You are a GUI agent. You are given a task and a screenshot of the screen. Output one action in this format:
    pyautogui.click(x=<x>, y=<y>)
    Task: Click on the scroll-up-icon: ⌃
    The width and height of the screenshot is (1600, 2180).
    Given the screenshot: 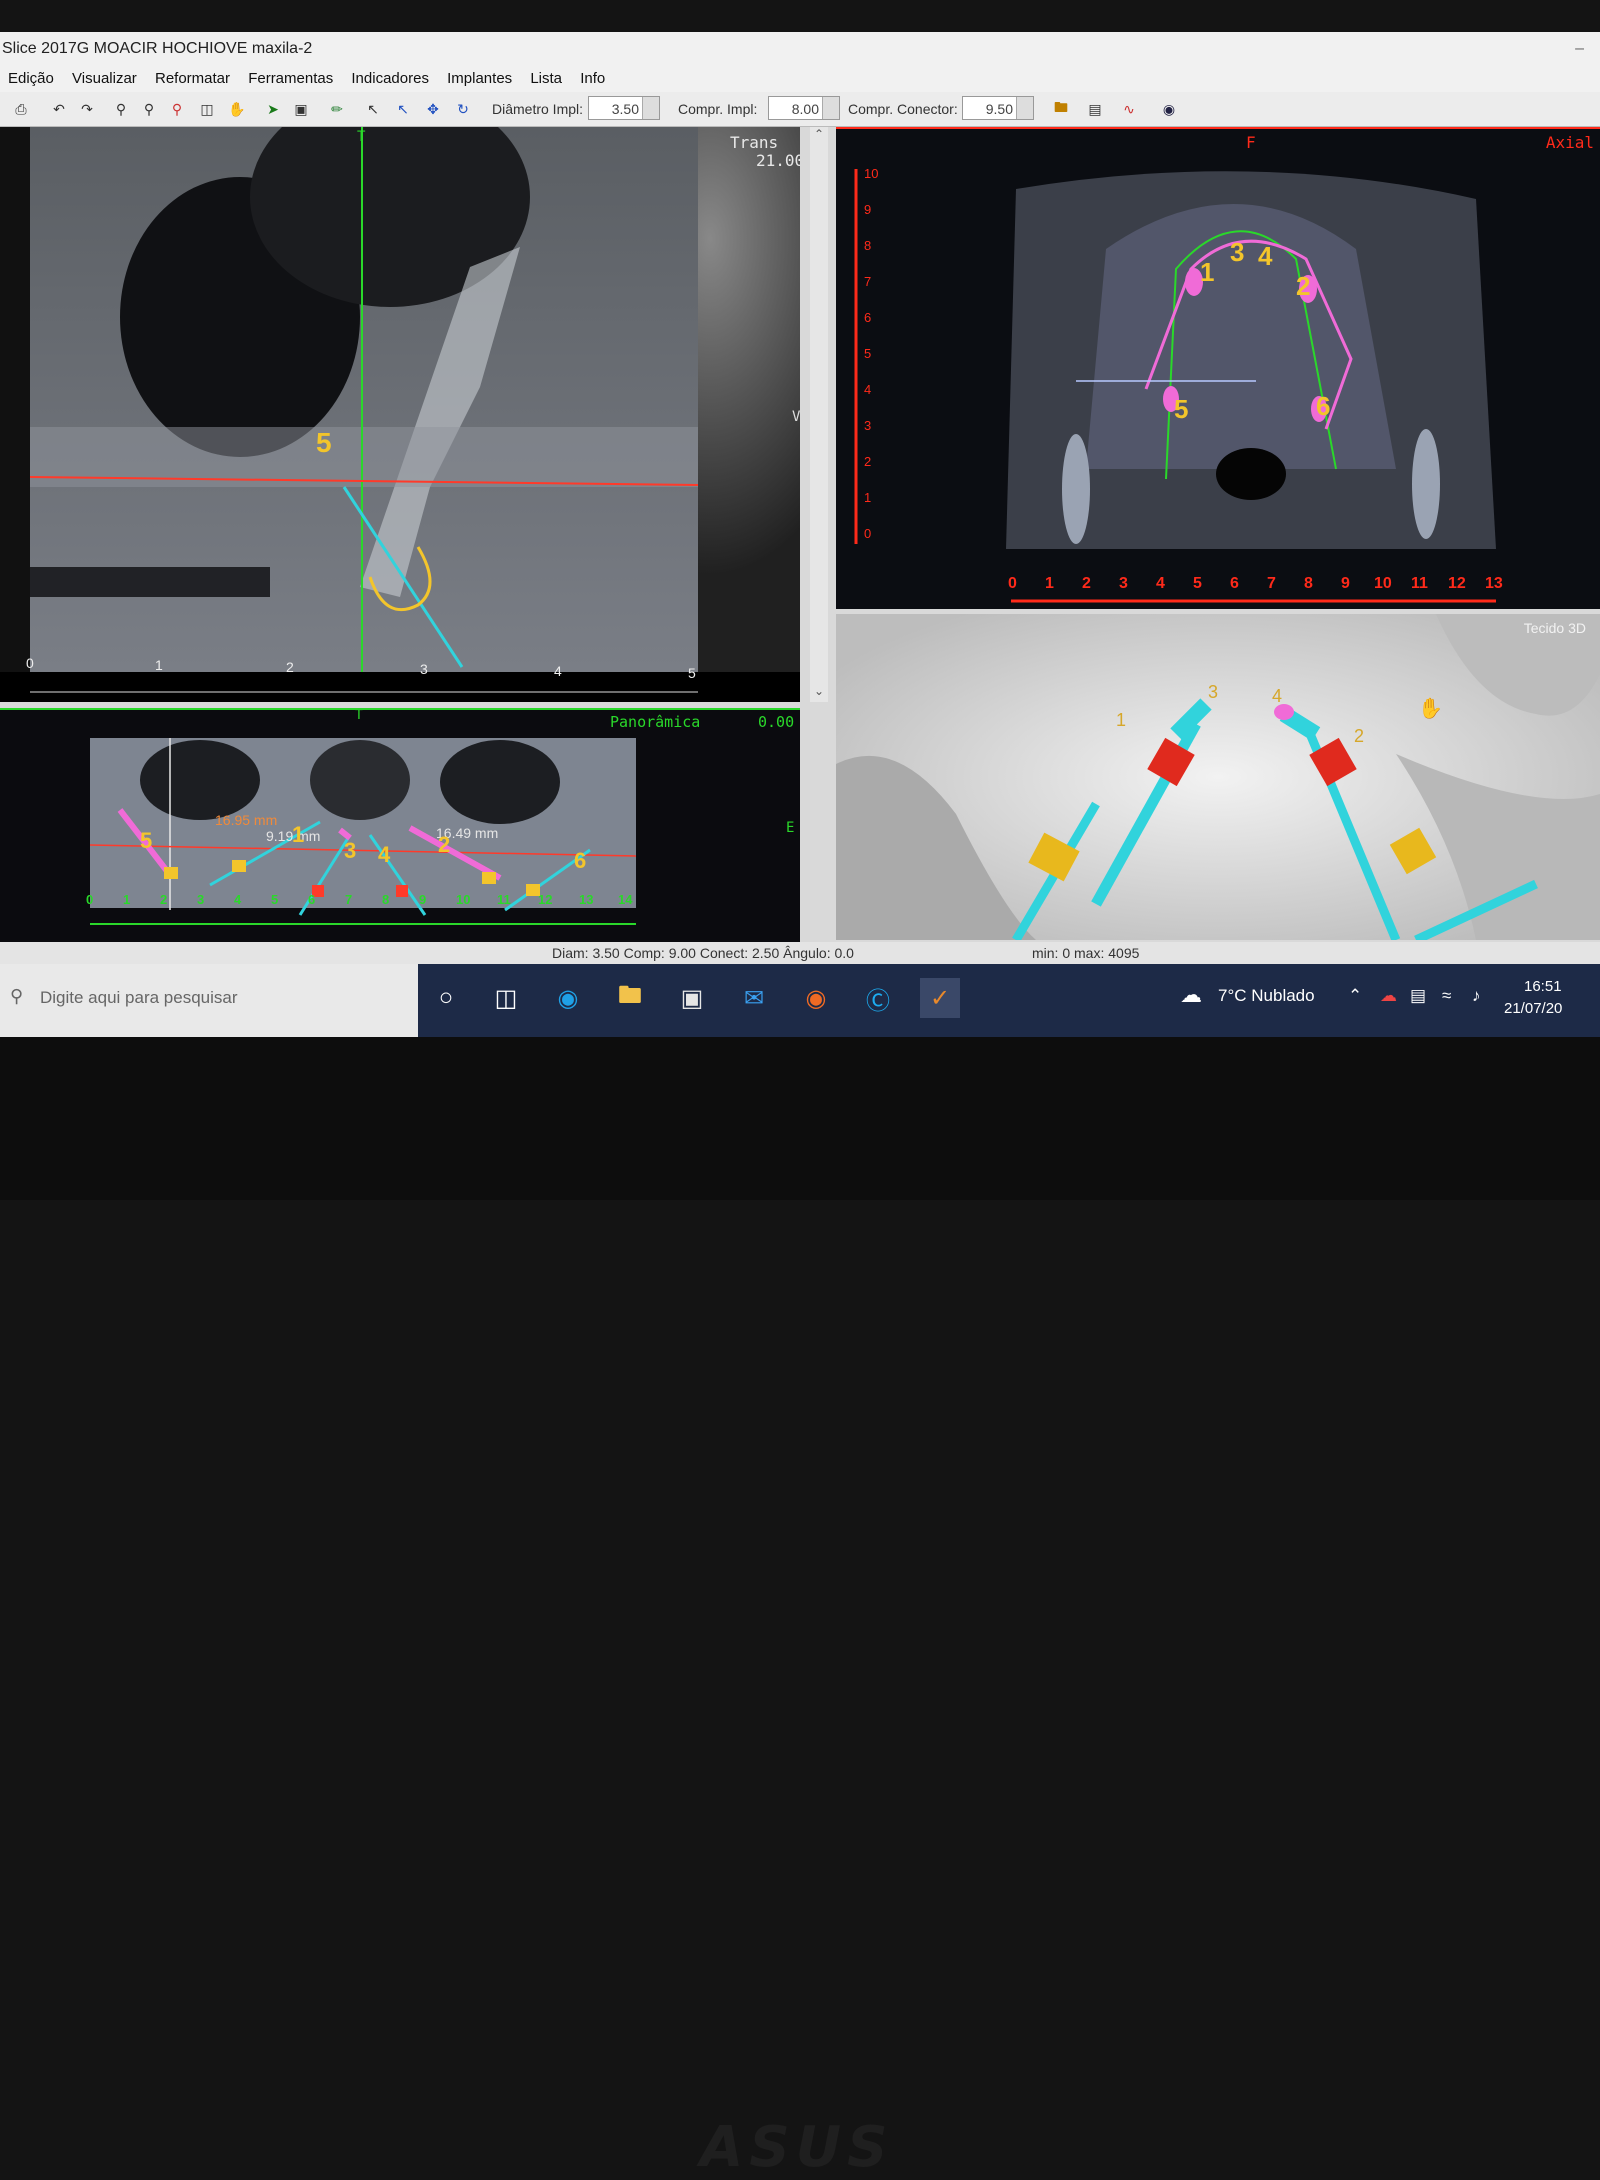 What is the action you would take?
    pyautogui.click(x=819, y=134)
    